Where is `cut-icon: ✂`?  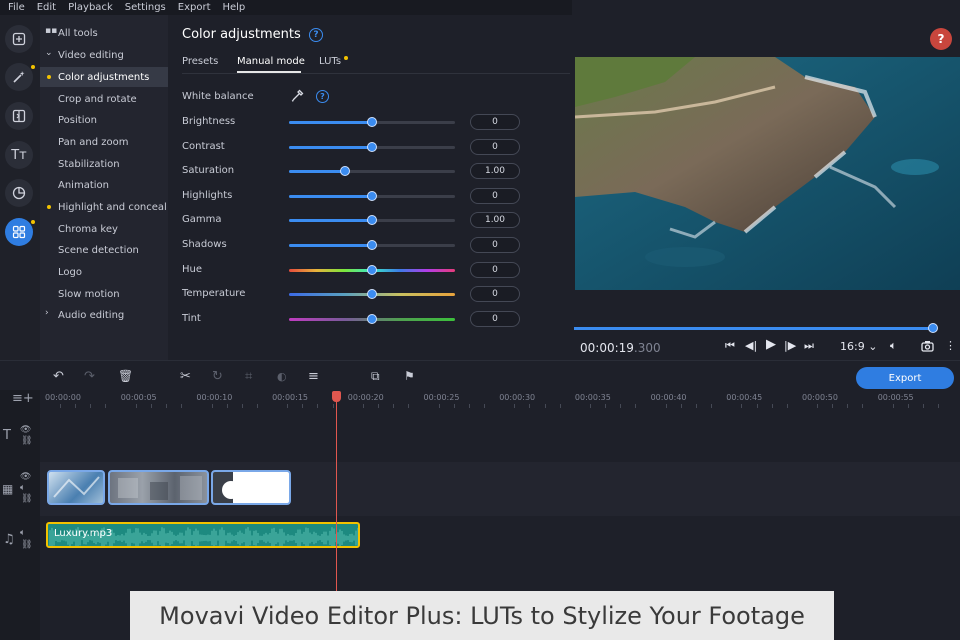 cut-icon: ✂ is located at coordinates (185, 376).